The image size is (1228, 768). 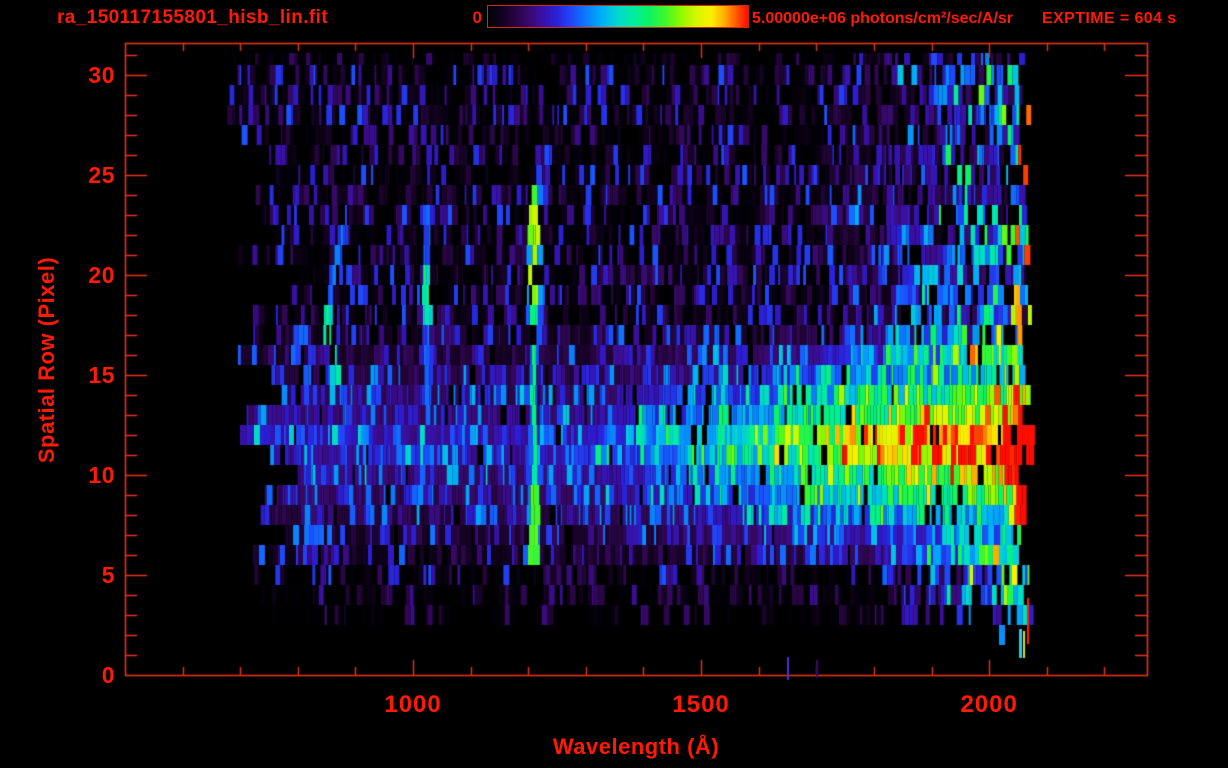 I want to click on x-tick-label: 2000, so click(x=989, y=704).